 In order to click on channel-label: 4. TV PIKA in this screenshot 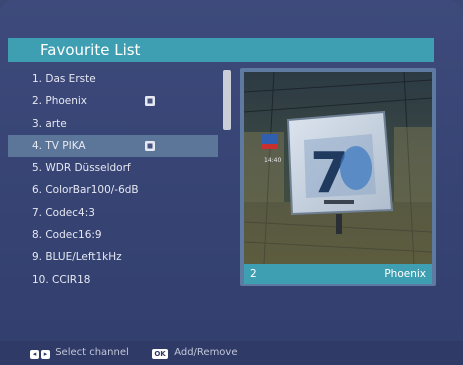, I will do `click(59, 145)`.